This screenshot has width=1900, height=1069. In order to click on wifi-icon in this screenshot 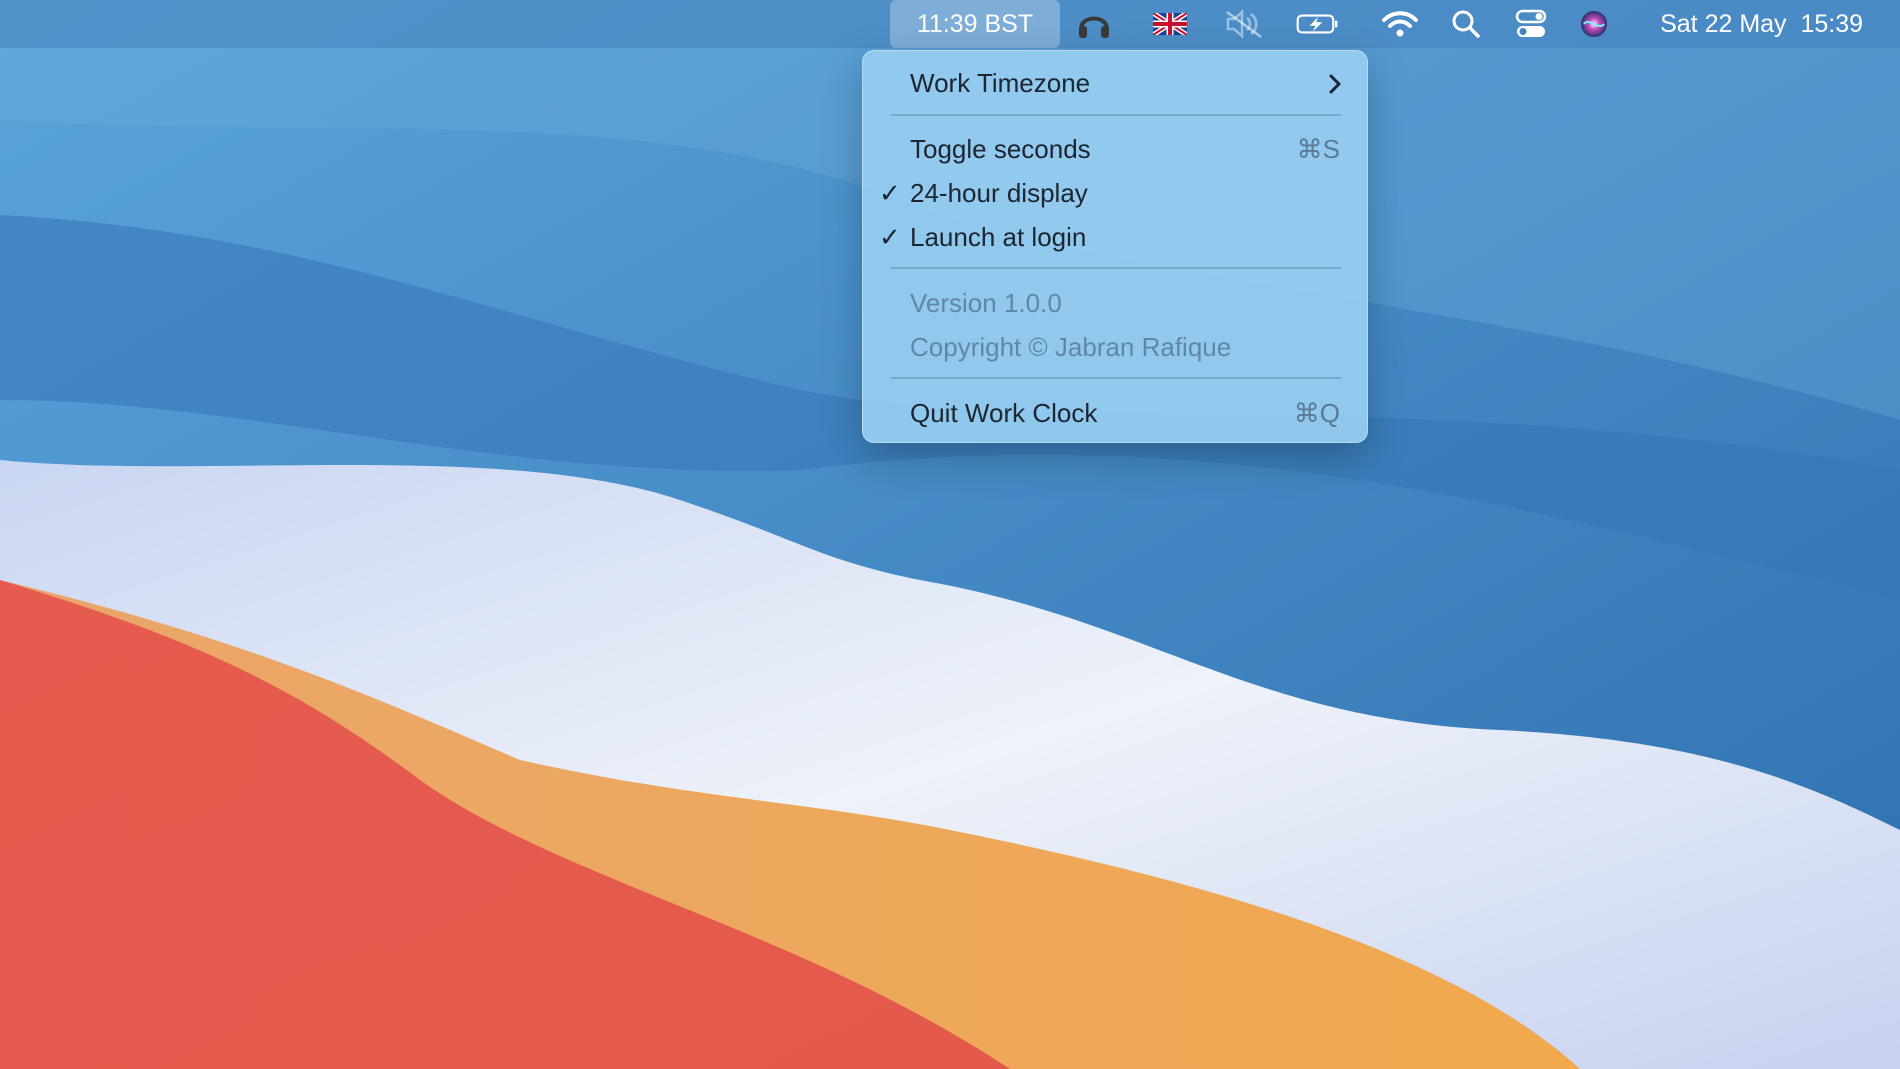, I will do `click(1400, 24)`.